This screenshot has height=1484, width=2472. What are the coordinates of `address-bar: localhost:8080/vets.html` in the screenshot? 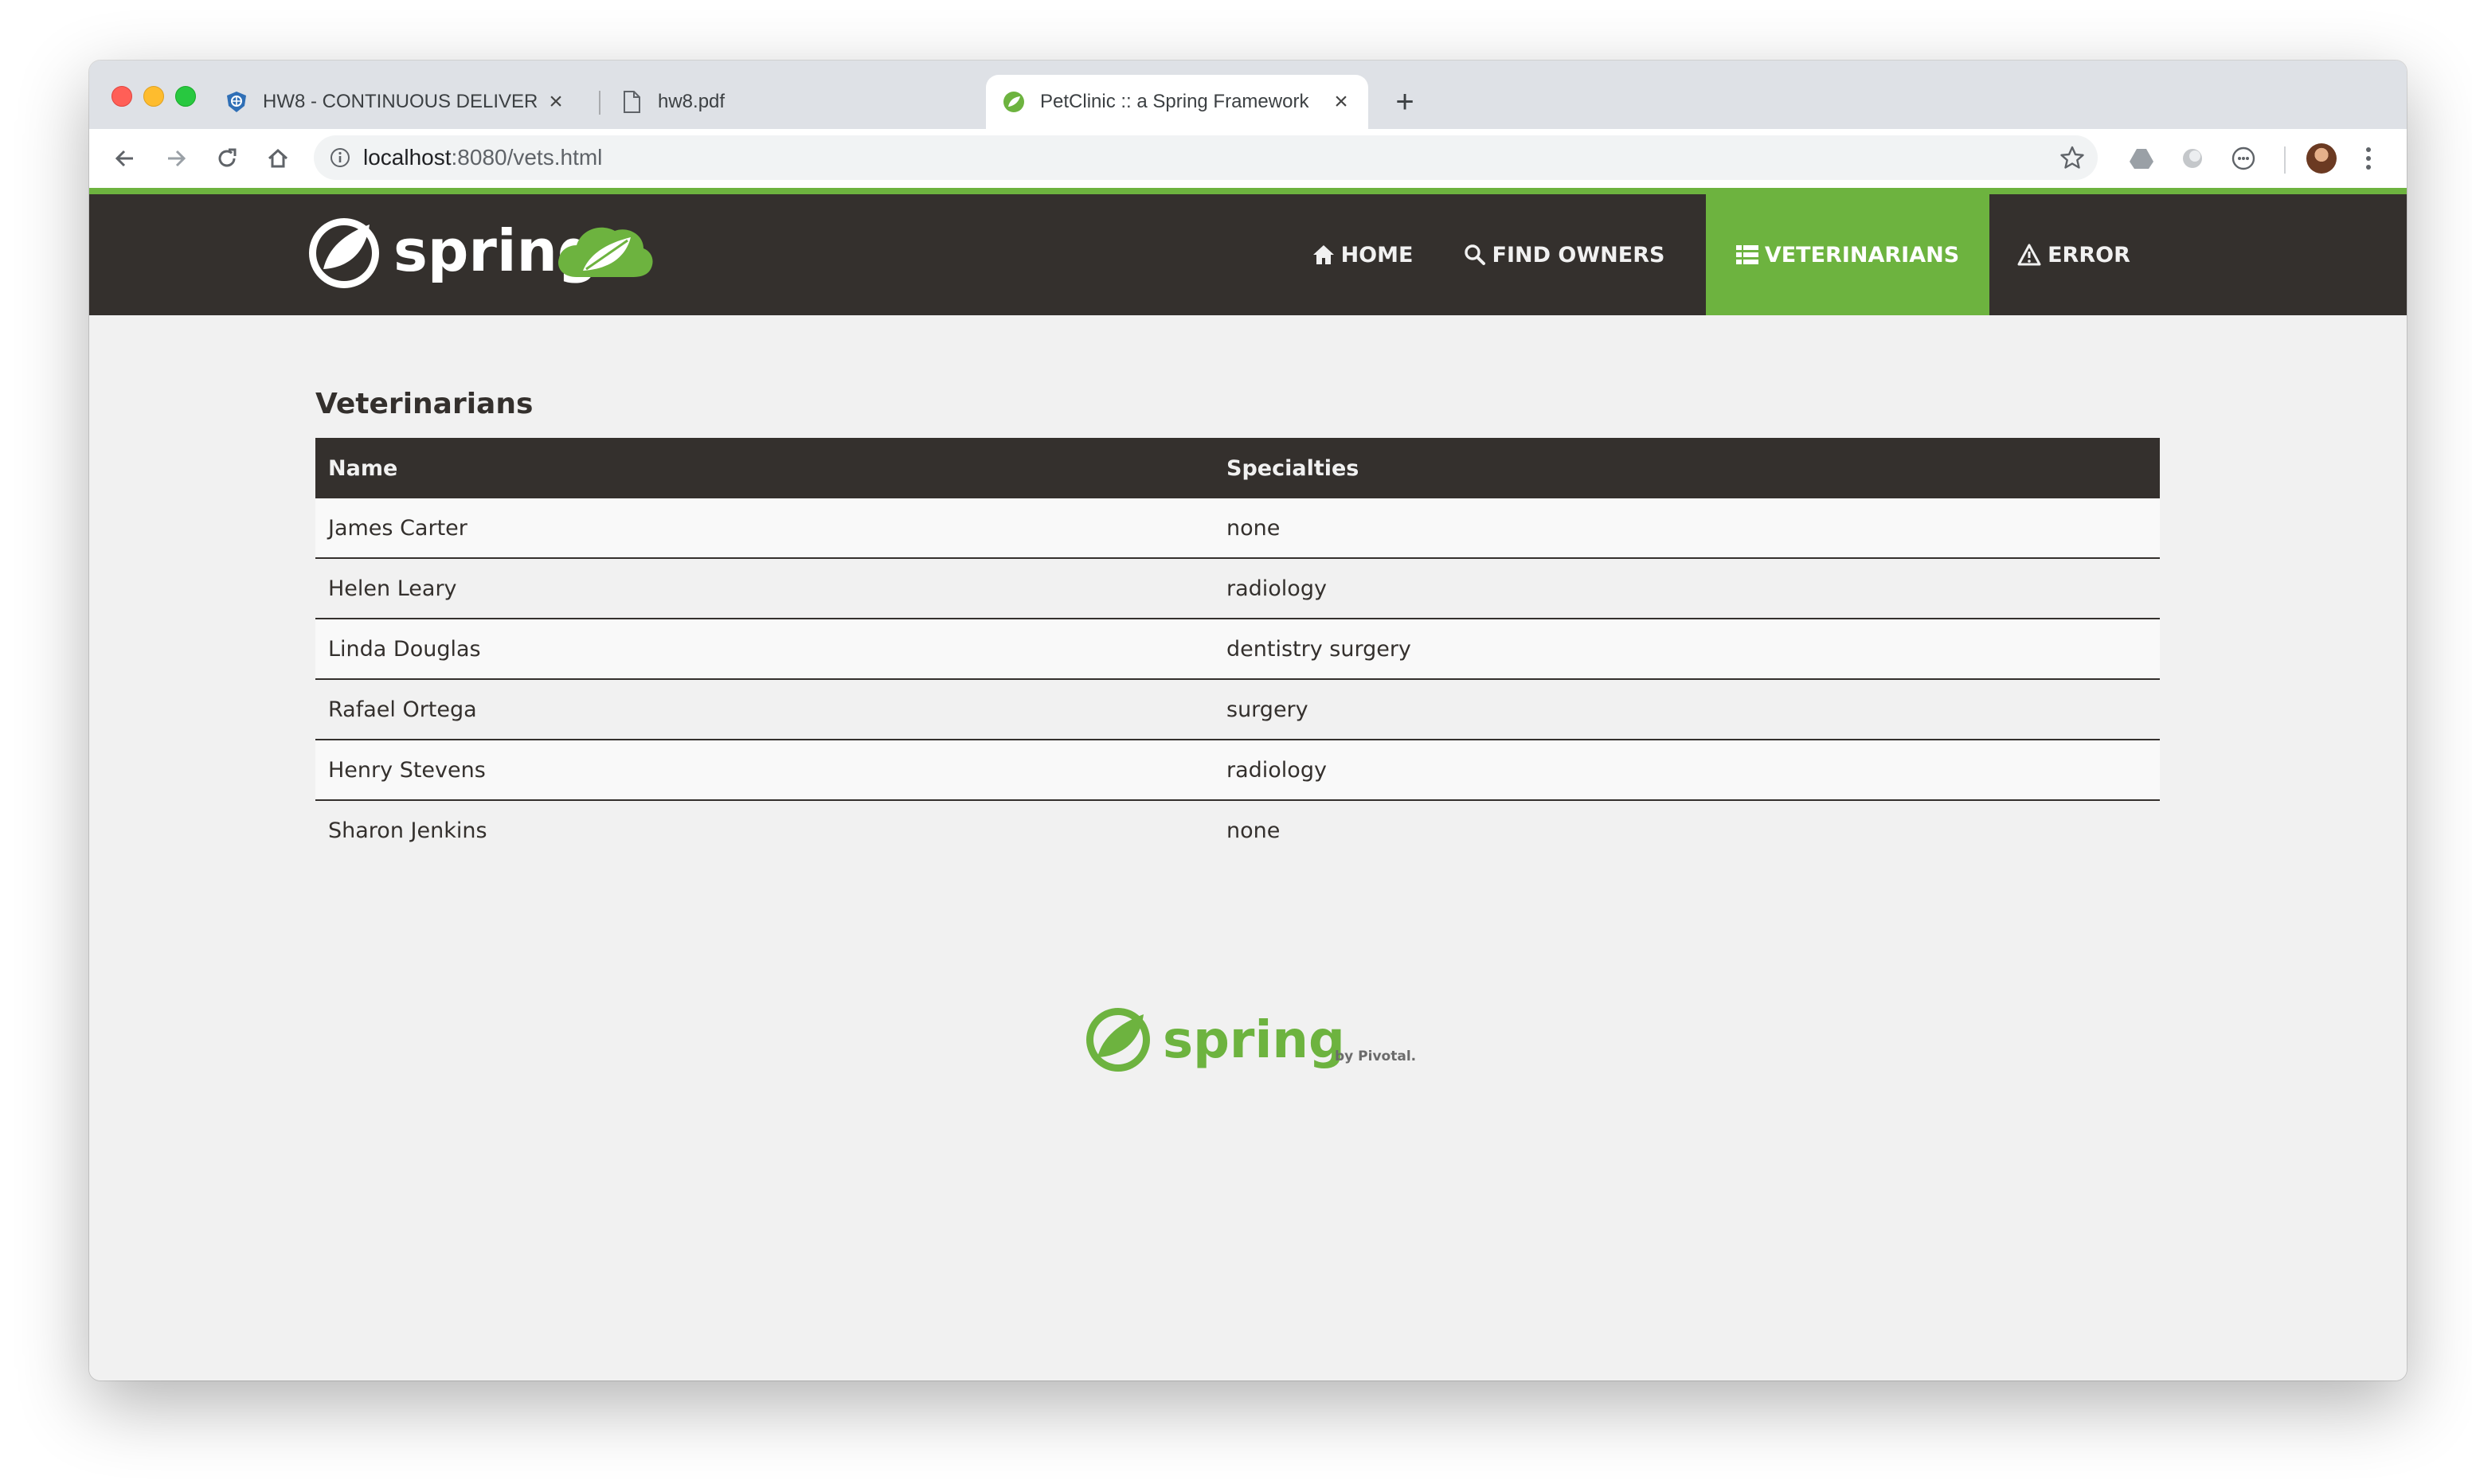 It's located at (1206, 157).